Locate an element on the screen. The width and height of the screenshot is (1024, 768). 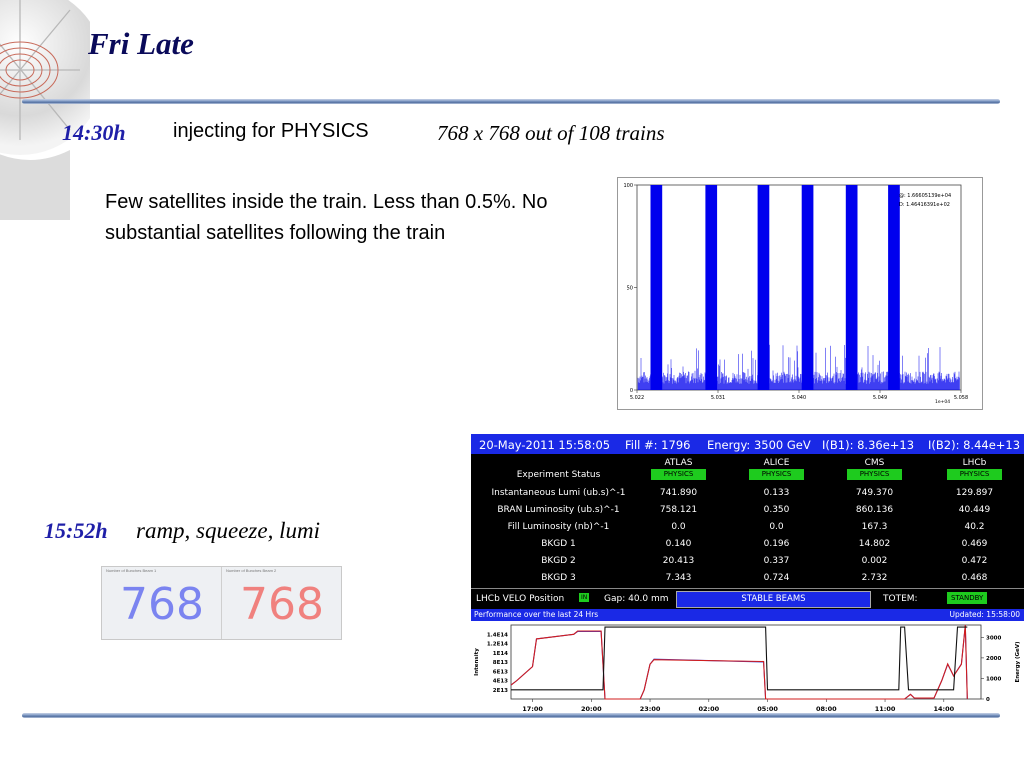
performance-title: Performance over the last 24 Hrs is located at coordinates (536, 614).